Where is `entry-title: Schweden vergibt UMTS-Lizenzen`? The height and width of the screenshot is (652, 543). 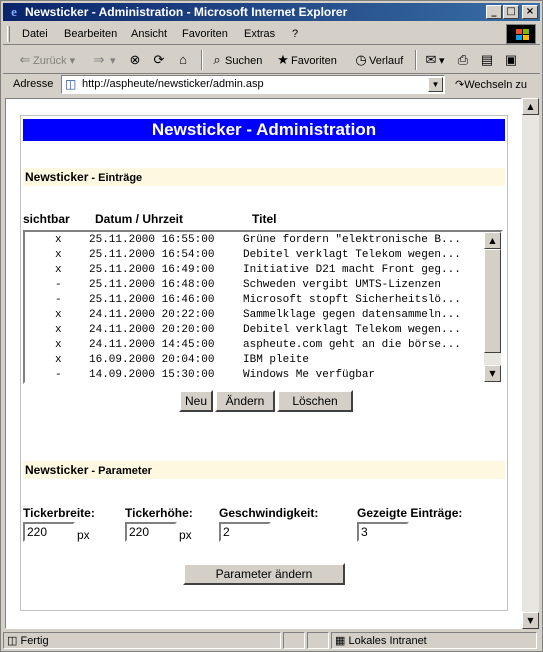
entry-title: Schweden vergibt UMTS-Lizenzen is located at coordinates (342, 285).